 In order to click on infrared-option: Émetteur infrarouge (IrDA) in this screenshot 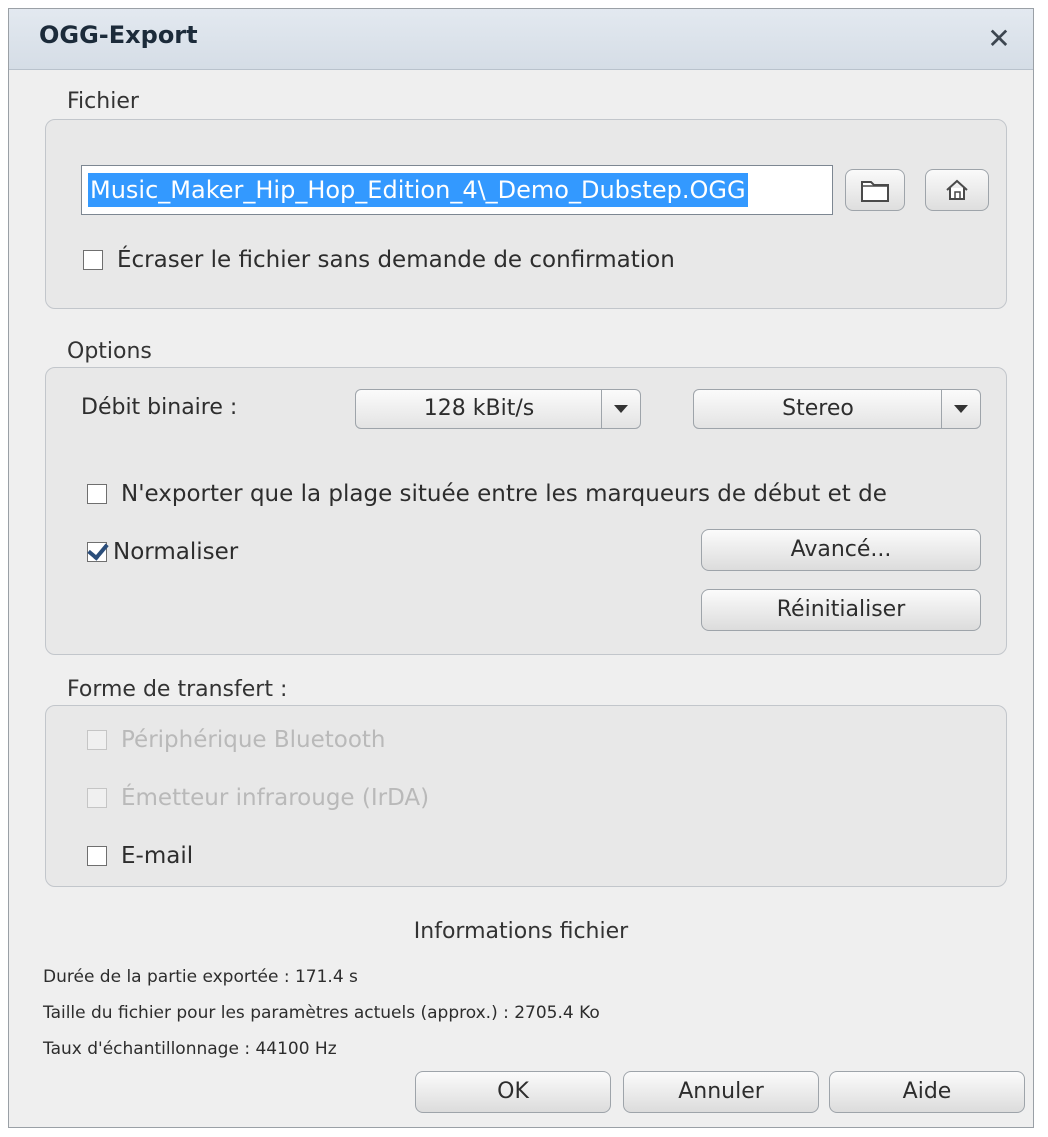, I will do `click(258, 798)`.